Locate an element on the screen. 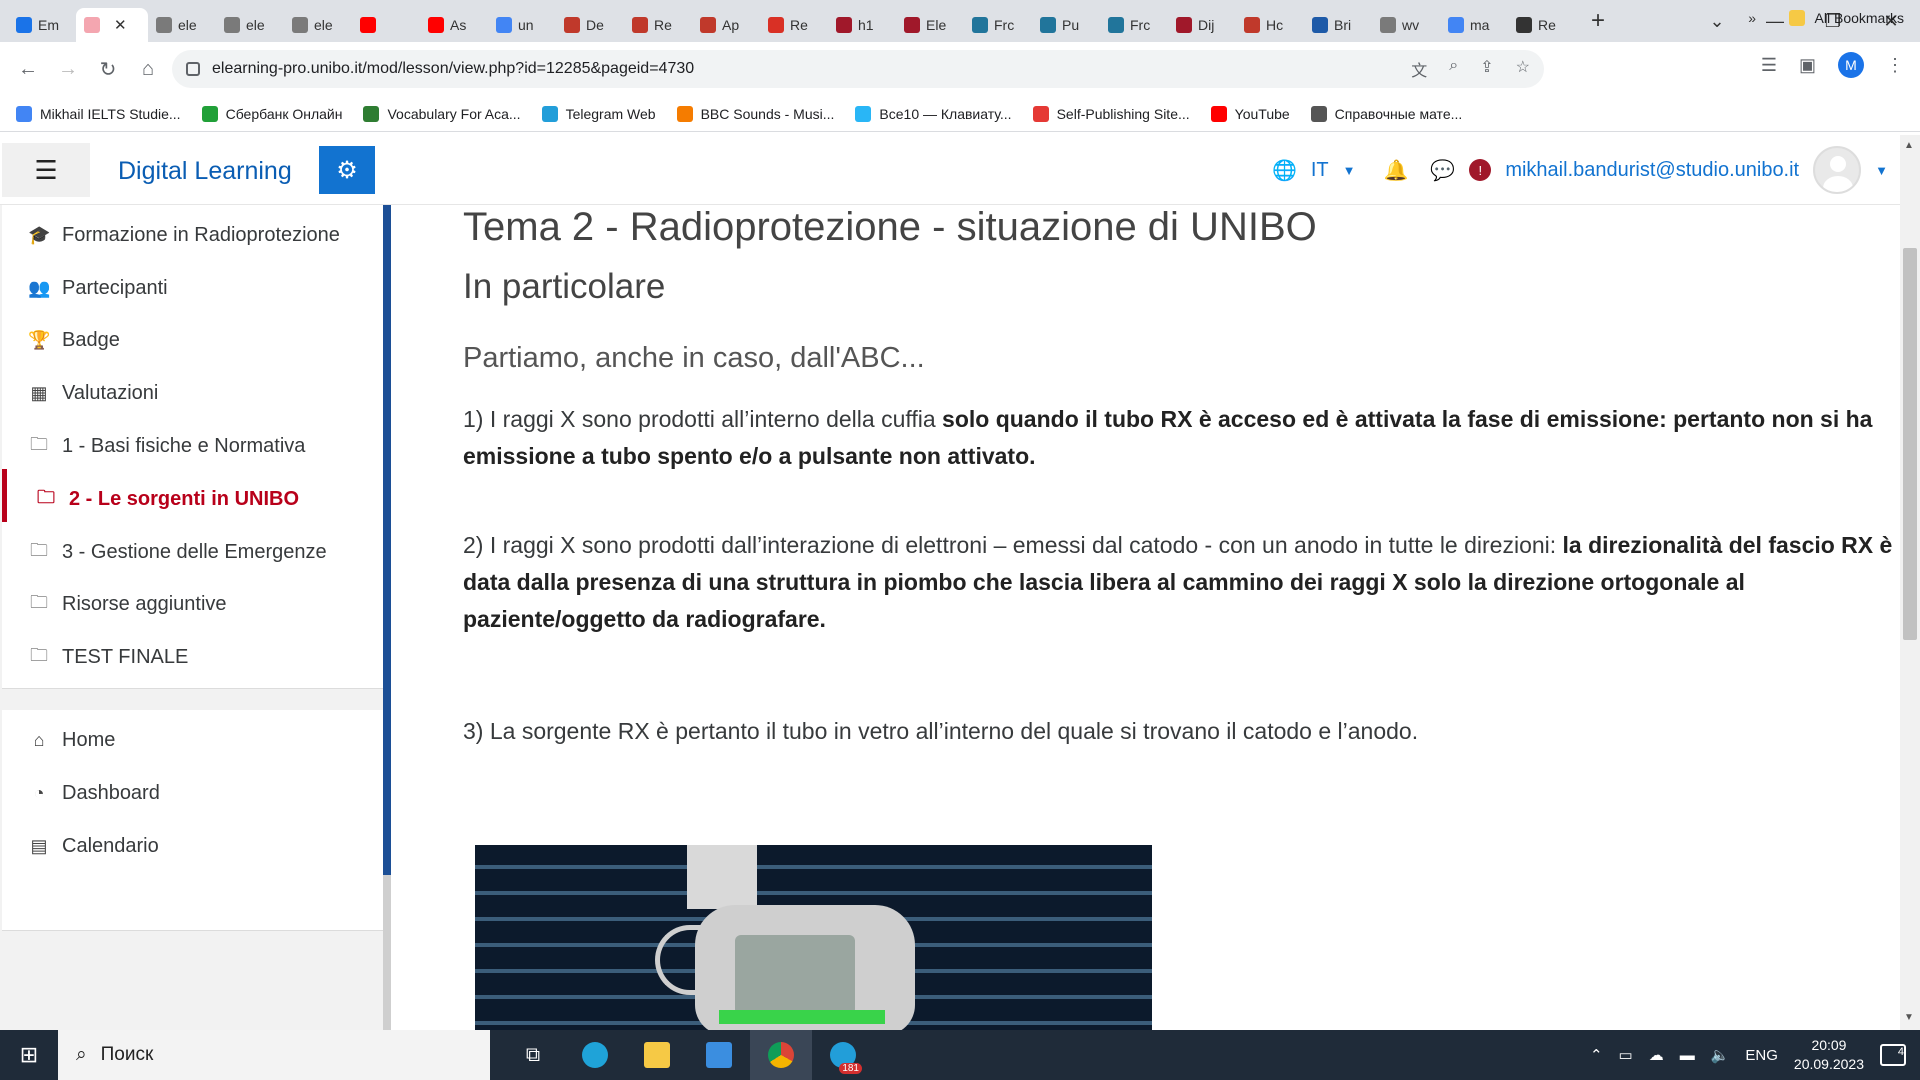 The height and width of the screenshot is (1080, 1920). tab: Ele is located at coordinates (930, 25).